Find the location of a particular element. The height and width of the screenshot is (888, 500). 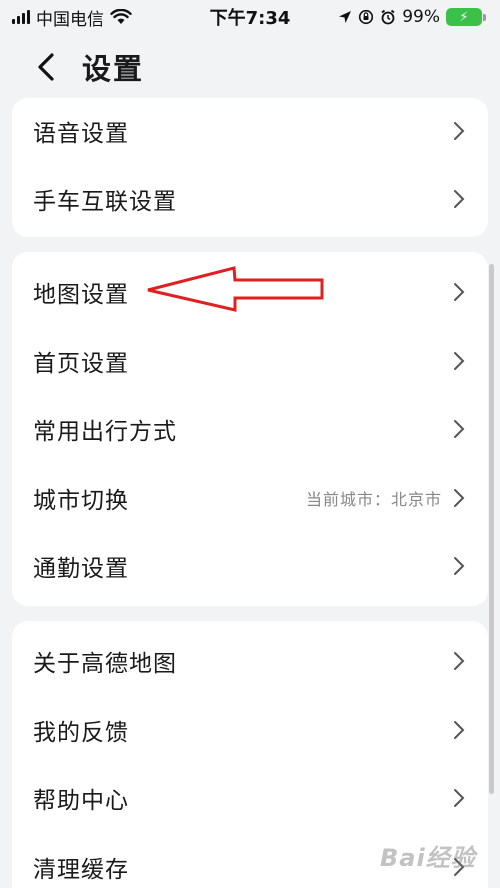

row-label: 常用出行方式 is located at coordinates (105, 432).